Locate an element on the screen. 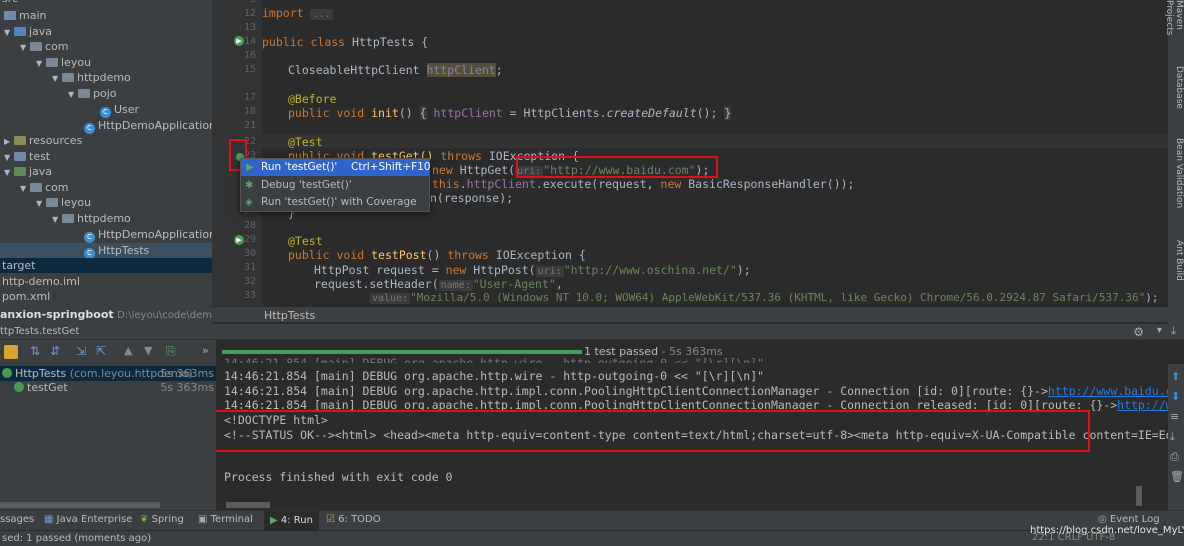 The width and height of the screenshot is (1184, 546). tree-item-leyou: ▼ leyou is located at coordinates (63, 62).